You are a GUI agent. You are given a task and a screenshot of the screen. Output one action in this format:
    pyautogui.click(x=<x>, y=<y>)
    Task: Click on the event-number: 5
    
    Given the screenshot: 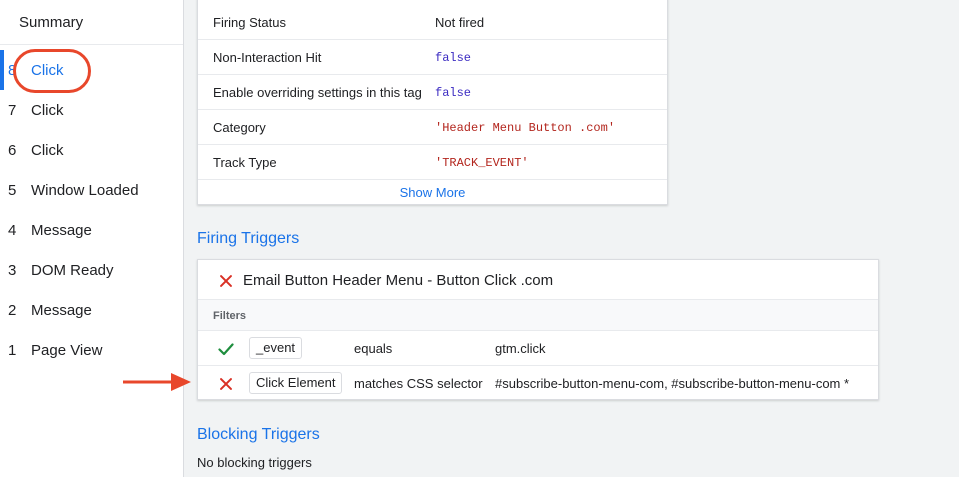 What is the action you would take?
    pyautogui.click(x=12, y=190)
    